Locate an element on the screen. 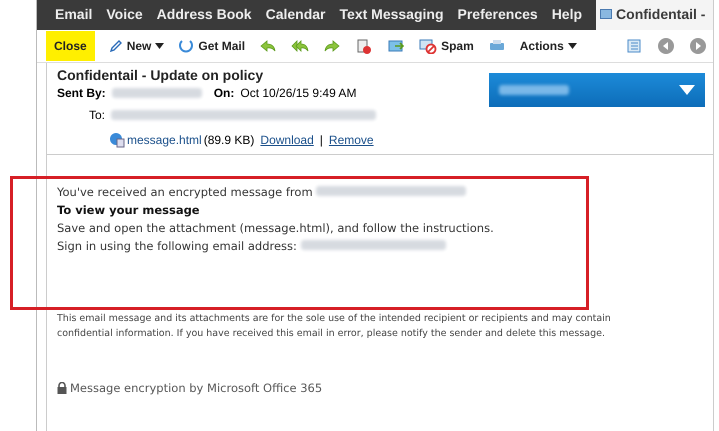 This screenshot has width=719, height=431. sign-in-text: Sign in using the following email address: is located at coordinates (385, 246).